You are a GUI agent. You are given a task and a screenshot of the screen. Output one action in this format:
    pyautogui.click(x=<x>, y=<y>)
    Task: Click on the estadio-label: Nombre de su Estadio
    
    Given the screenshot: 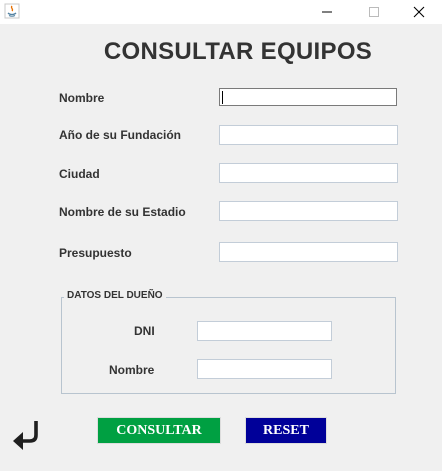 What is the action you would take?
    pyautogui.click(x=122, y=212)
    